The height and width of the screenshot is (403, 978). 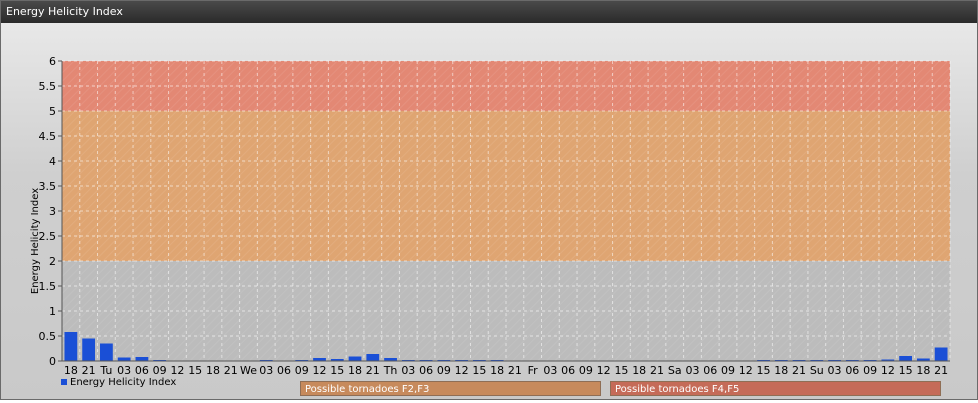 I want to click on x-tick-label: We, so click(x=248, y=370).